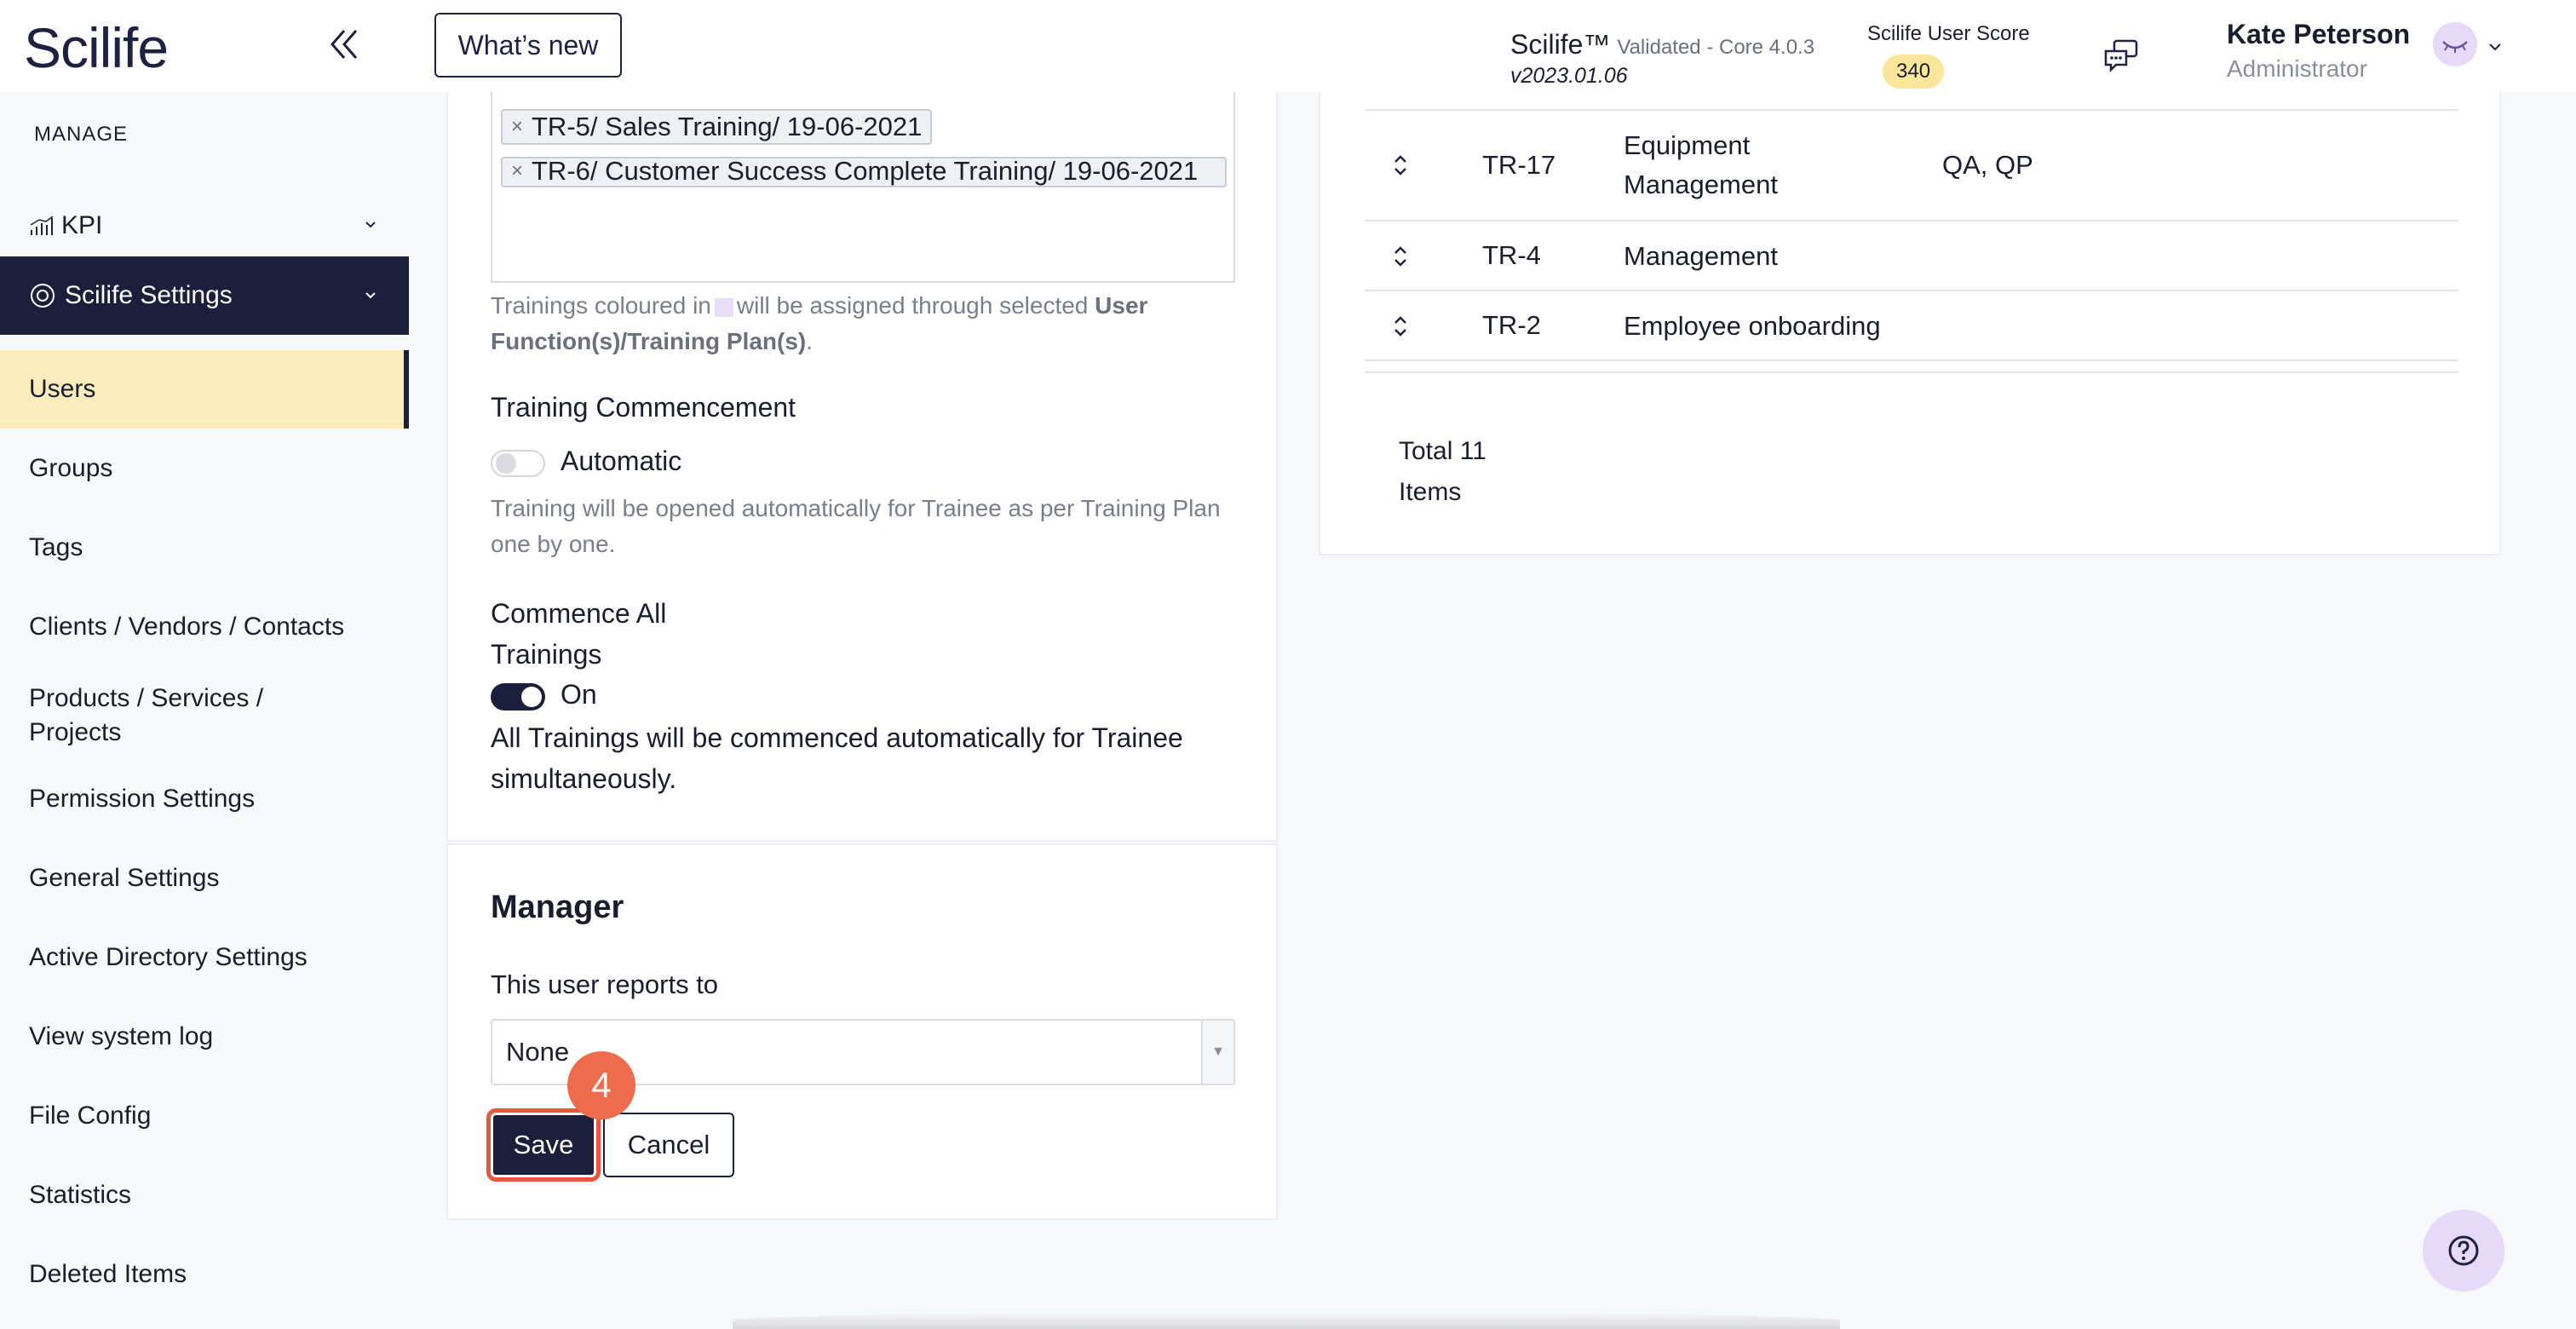 This screenshot has width=2576, height=1329. Describe the element at coordinates (205, 1037) in the screenshot. I see `sidebar-item-view-system-log: View system log` at that location.